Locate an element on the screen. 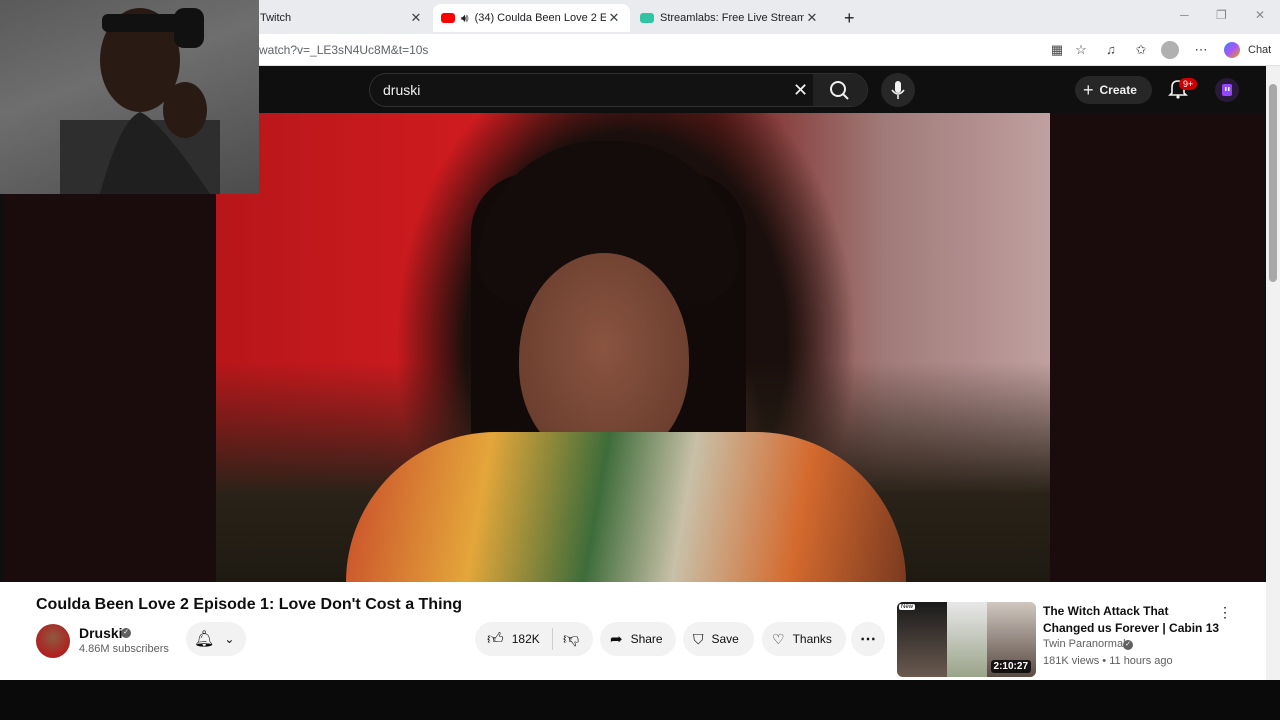 Image resolution: width=1280 pixels, height=720 pixels. tab-streamlabs: Streamlabs: Free Live Streaming & ✕ is located at coordinates (730, 18).